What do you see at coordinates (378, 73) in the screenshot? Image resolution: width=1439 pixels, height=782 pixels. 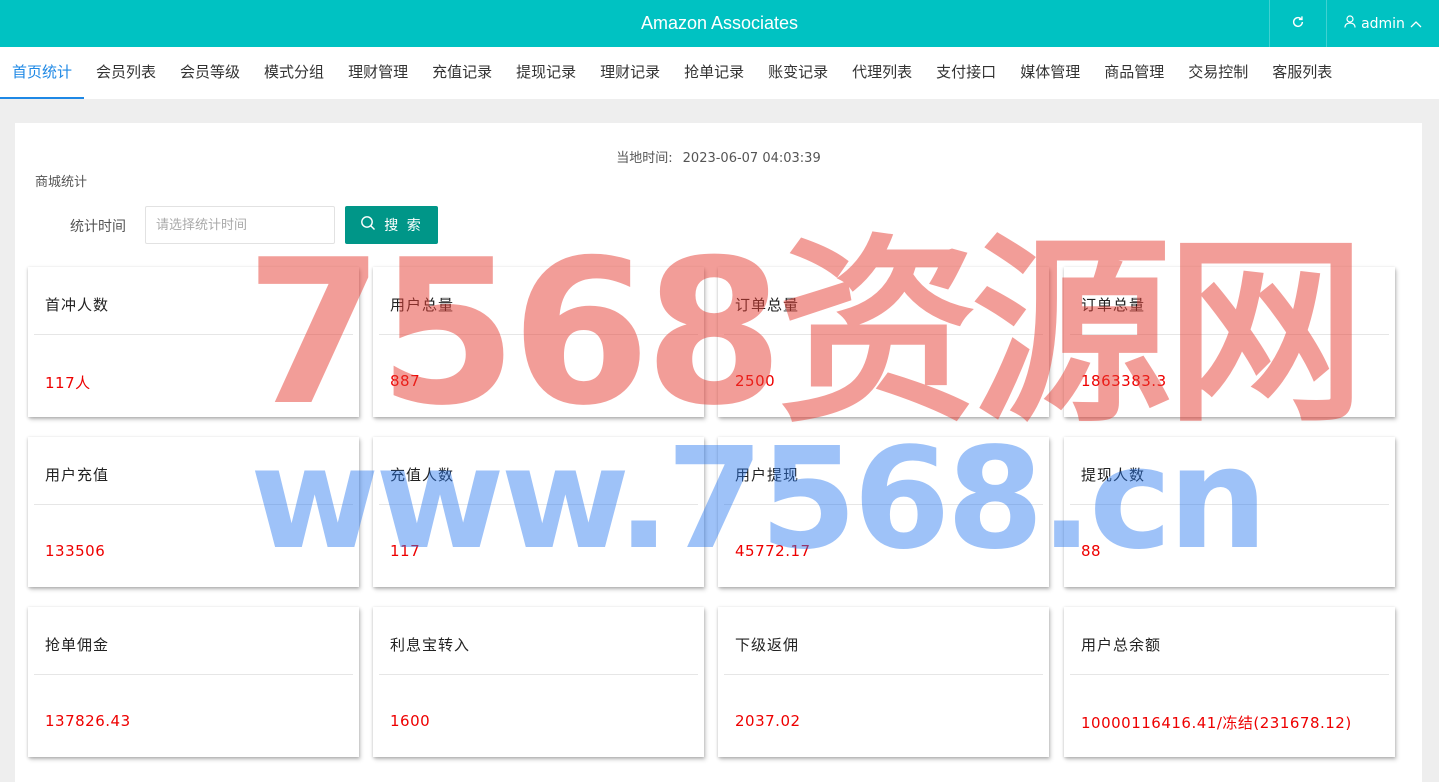 I see `nav-tab: 理财管理` at bounding box center [378, 73].